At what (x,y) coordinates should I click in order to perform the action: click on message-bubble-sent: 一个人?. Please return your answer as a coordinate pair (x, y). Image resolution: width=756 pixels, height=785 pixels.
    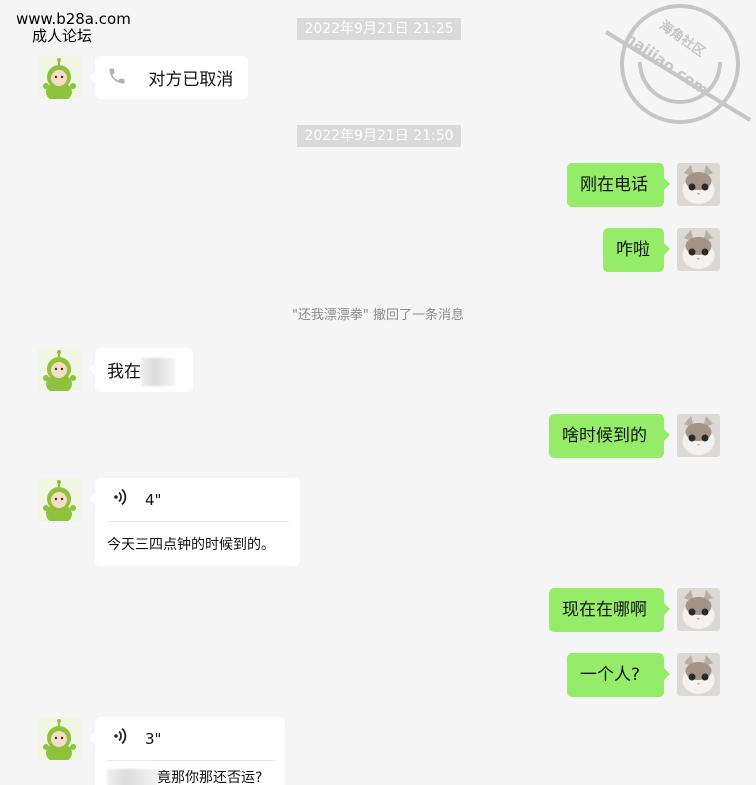
    Looking at the image, I should click on (618, 675).